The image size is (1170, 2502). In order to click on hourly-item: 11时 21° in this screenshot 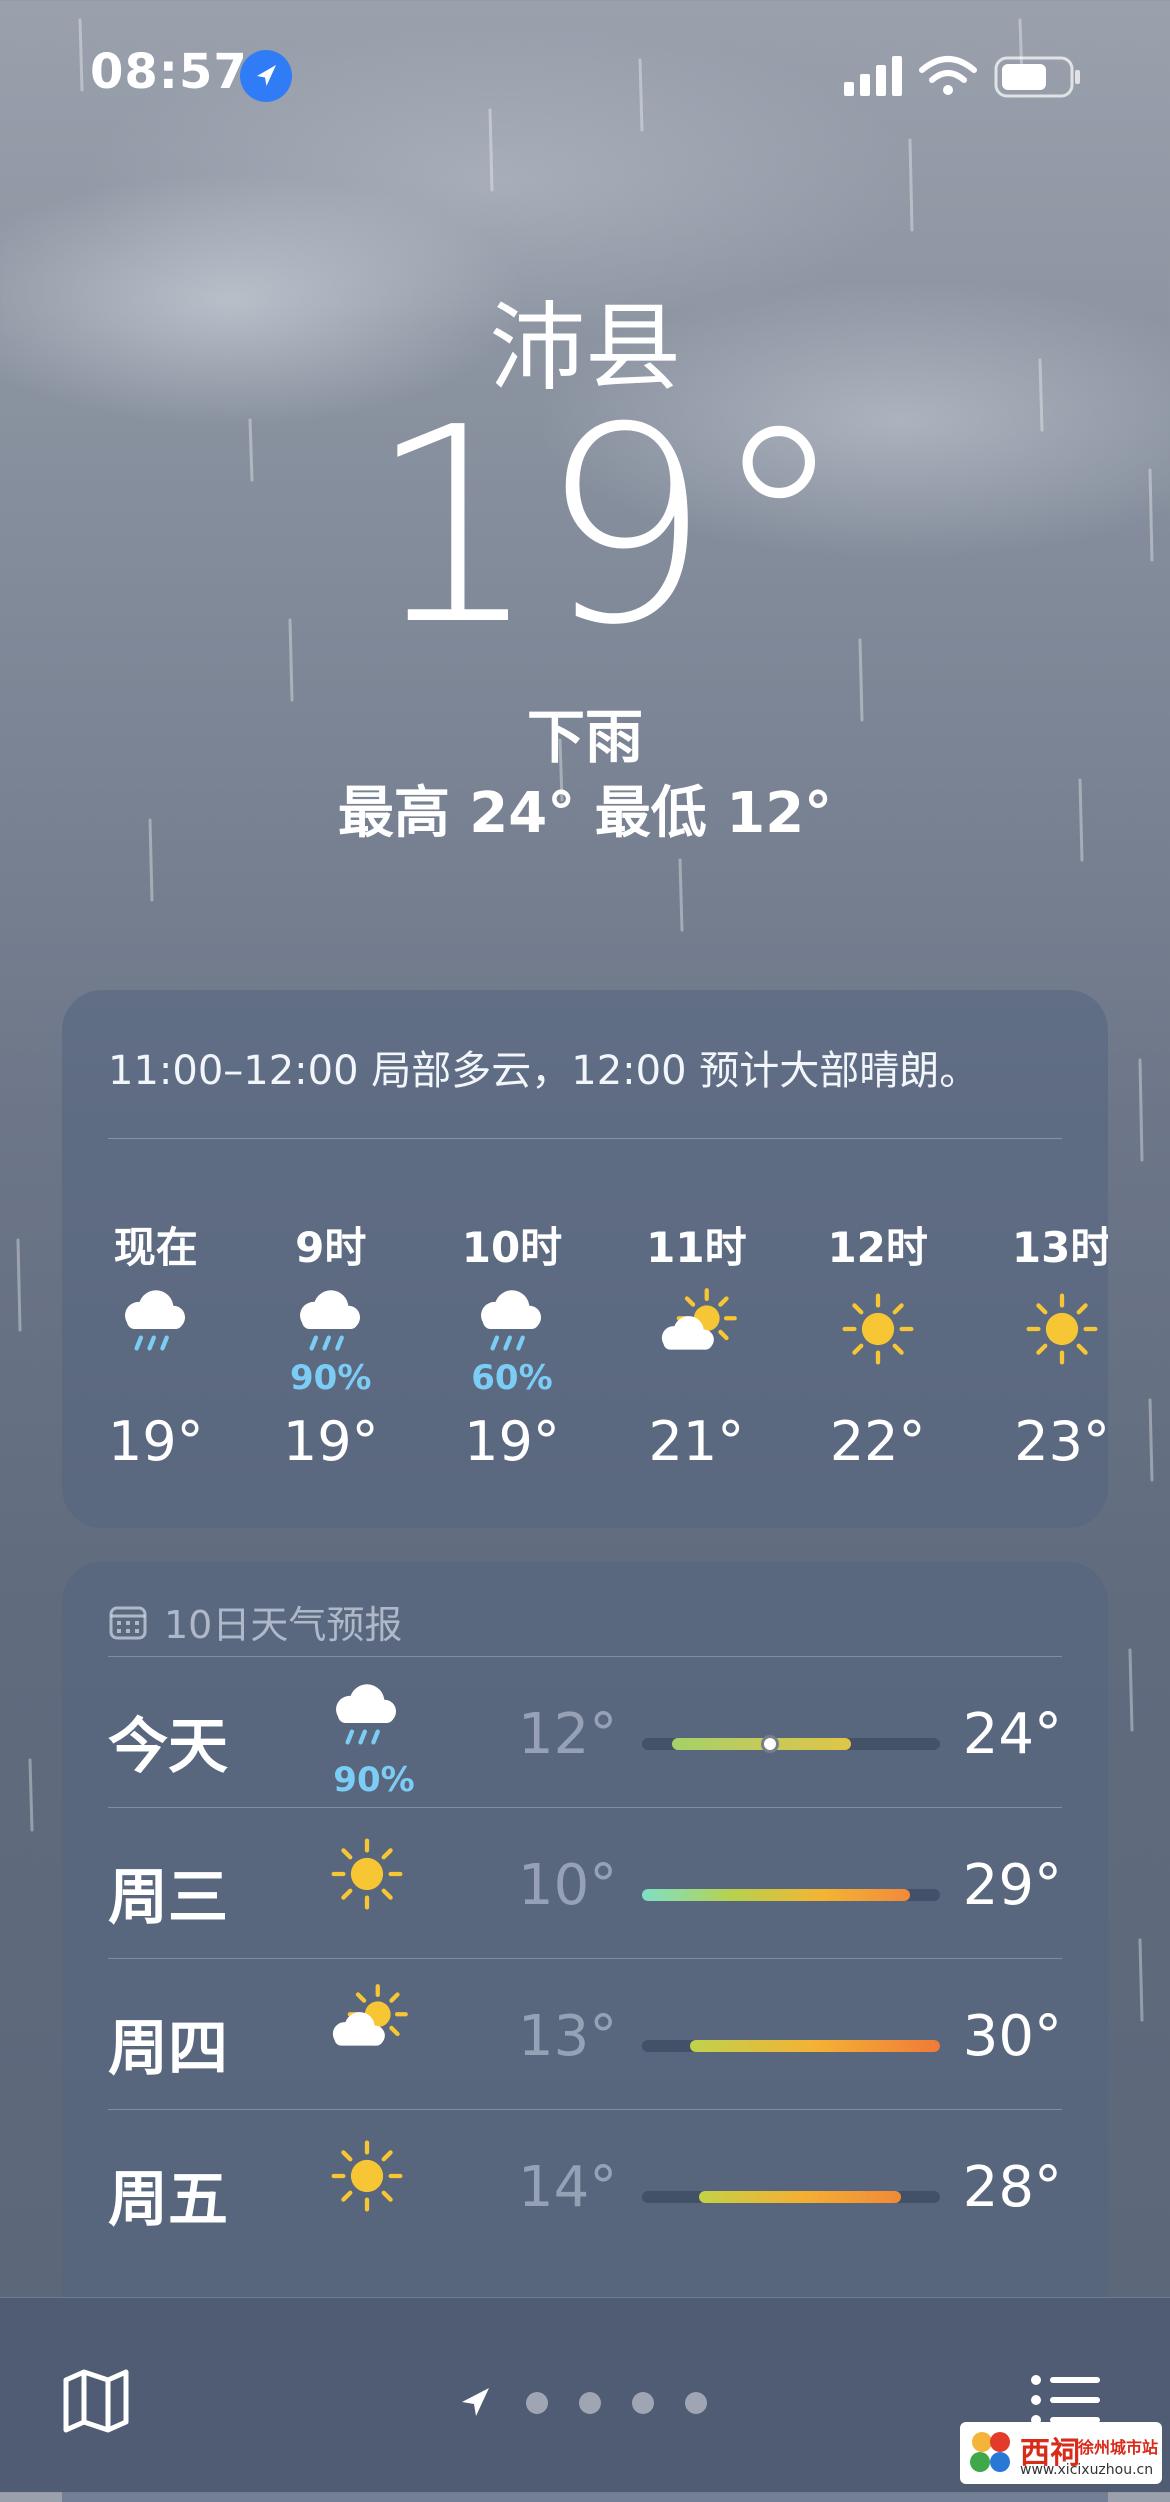, I will do `click(696, 1346)`.